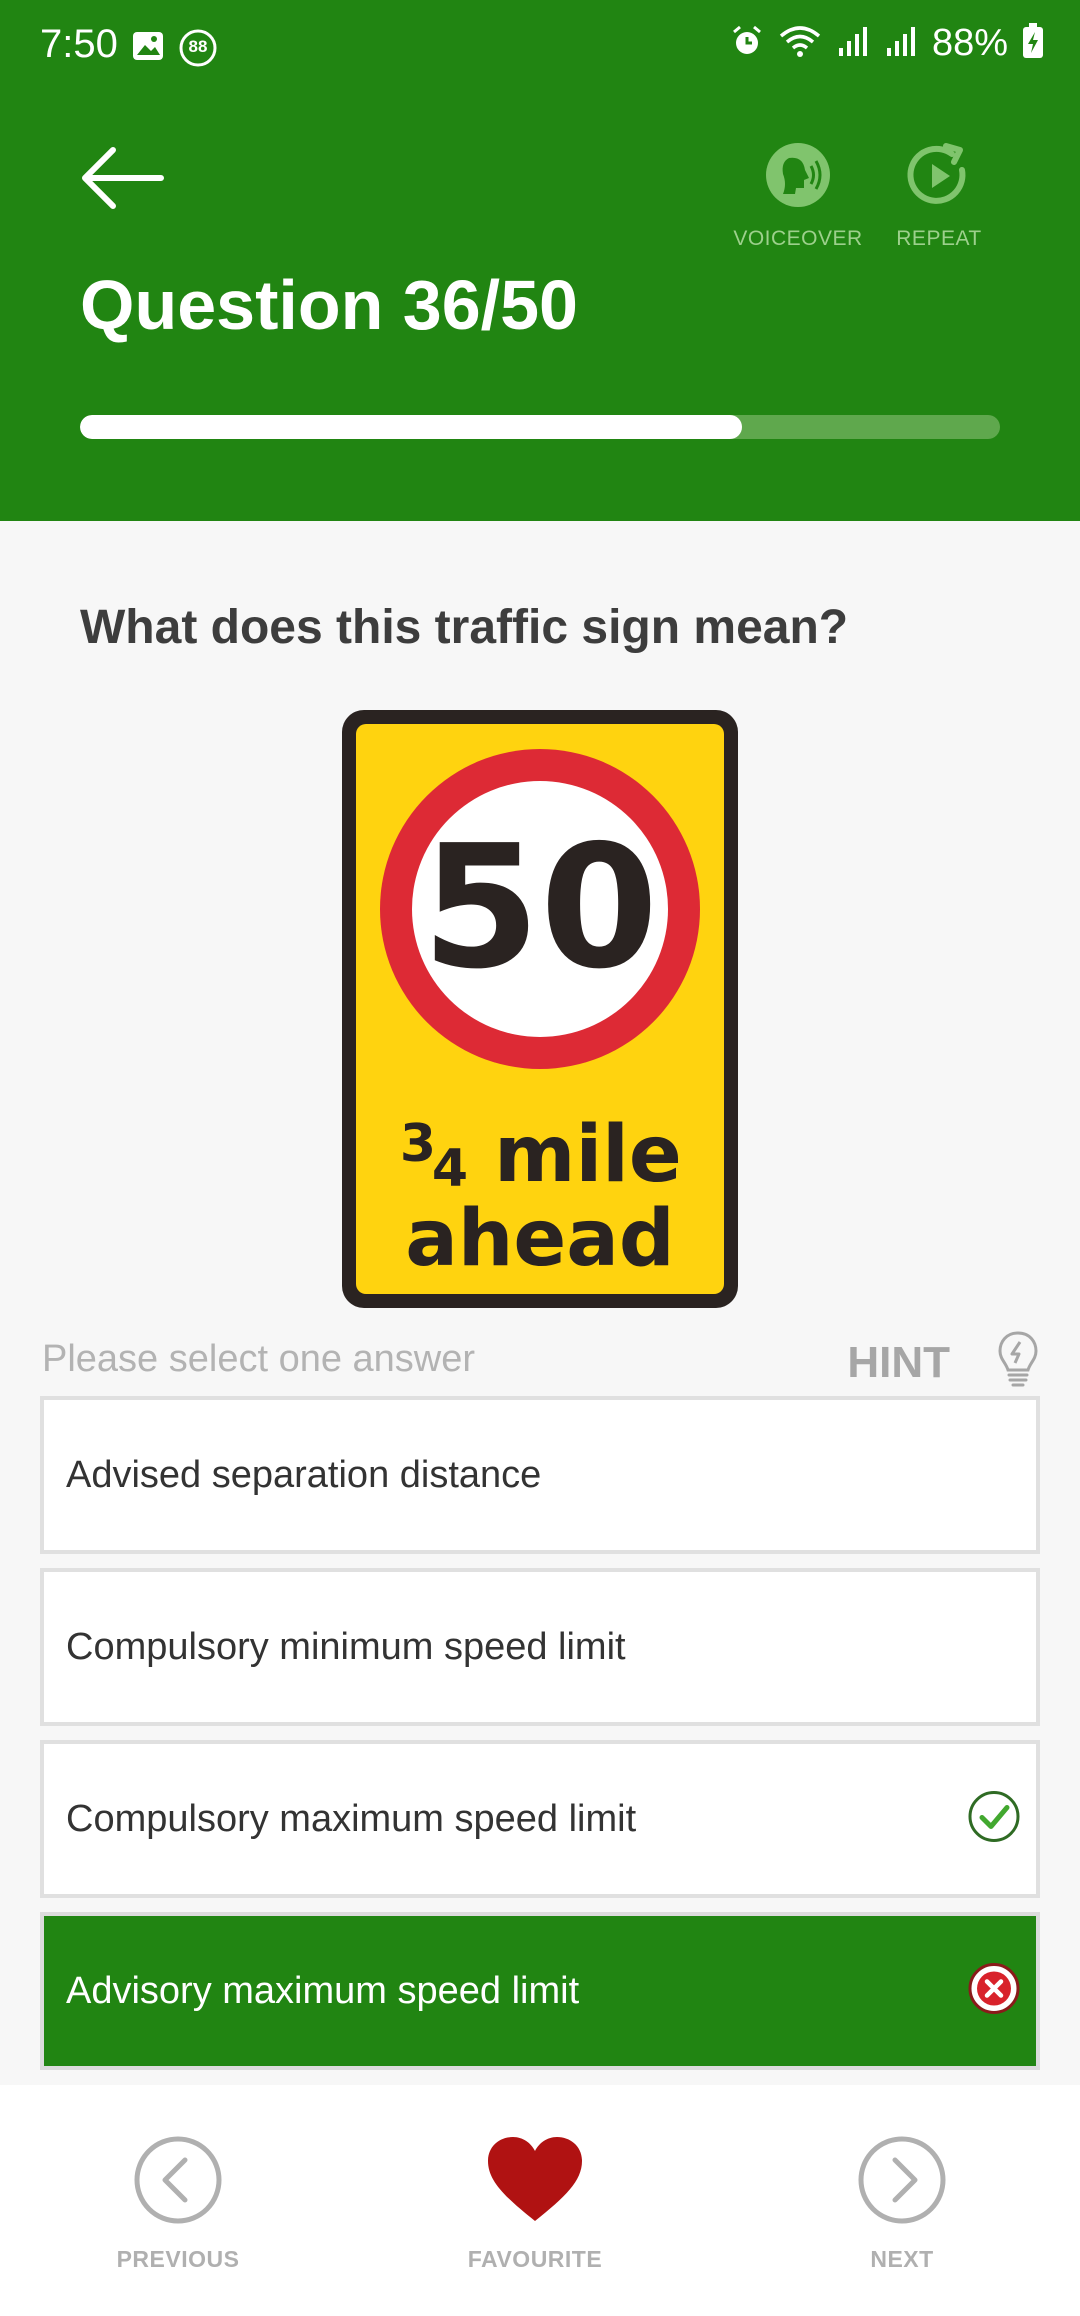  I want to click on answer-option-selected: Advisory maximum speed limit, so click(540, 1991).